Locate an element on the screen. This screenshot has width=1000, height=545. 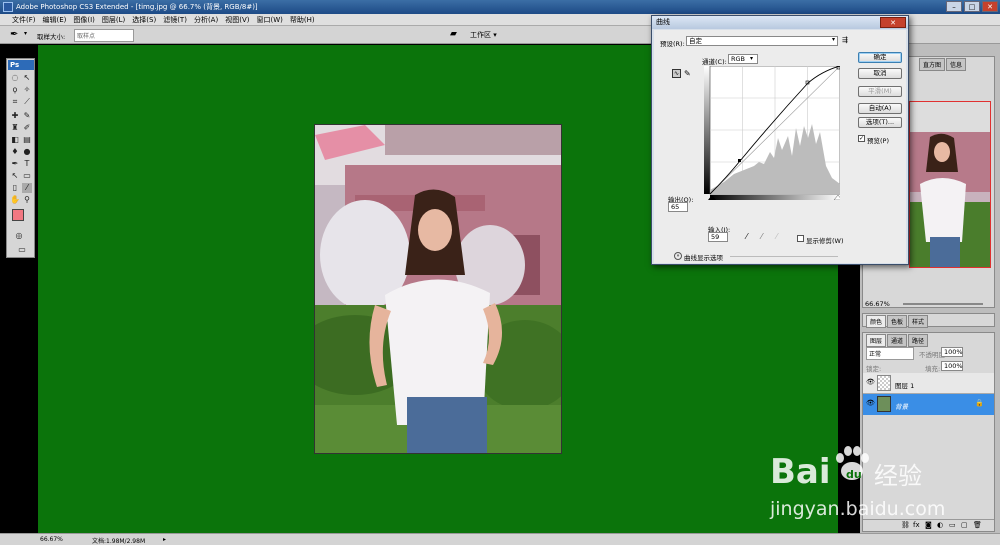
expand-options-icon: » is located at coordinates (678, 256).